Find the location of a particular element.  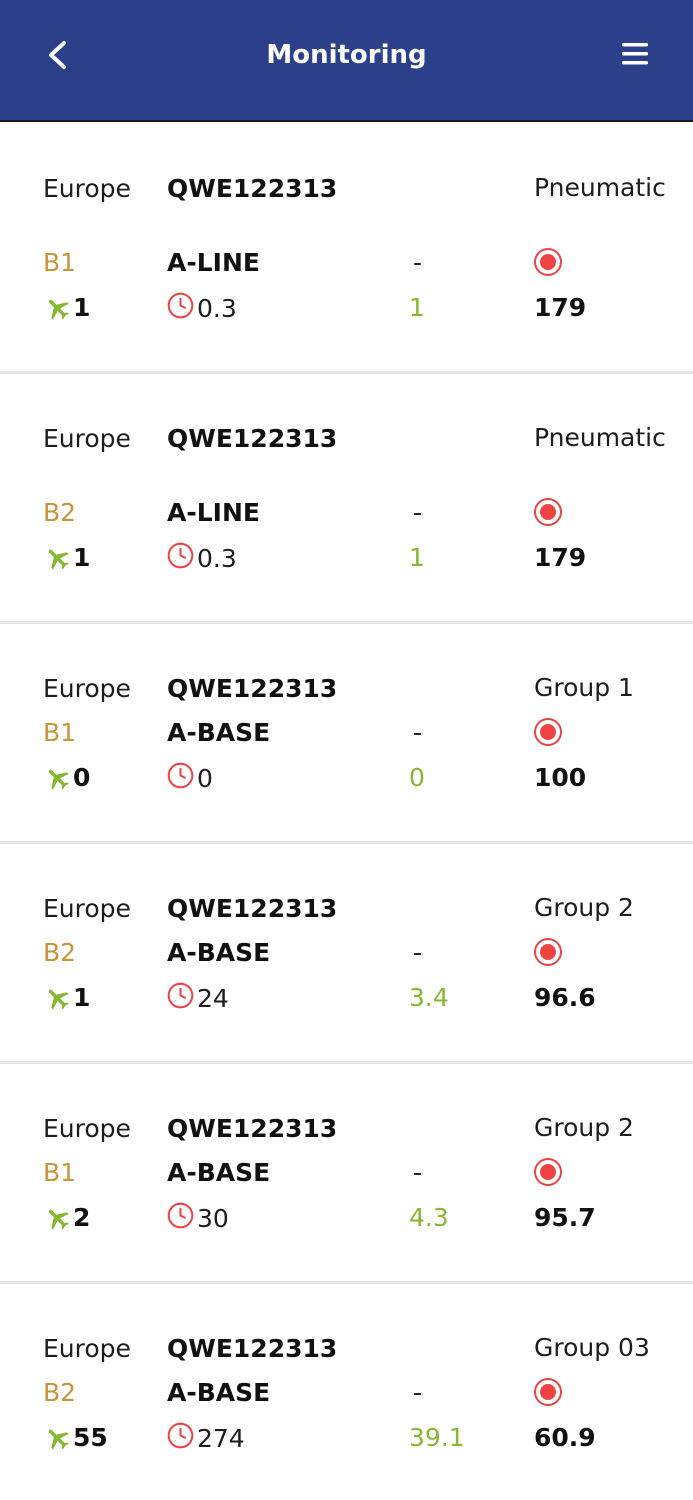

category-label: Group 03 is located at coordinates (592, 1347).